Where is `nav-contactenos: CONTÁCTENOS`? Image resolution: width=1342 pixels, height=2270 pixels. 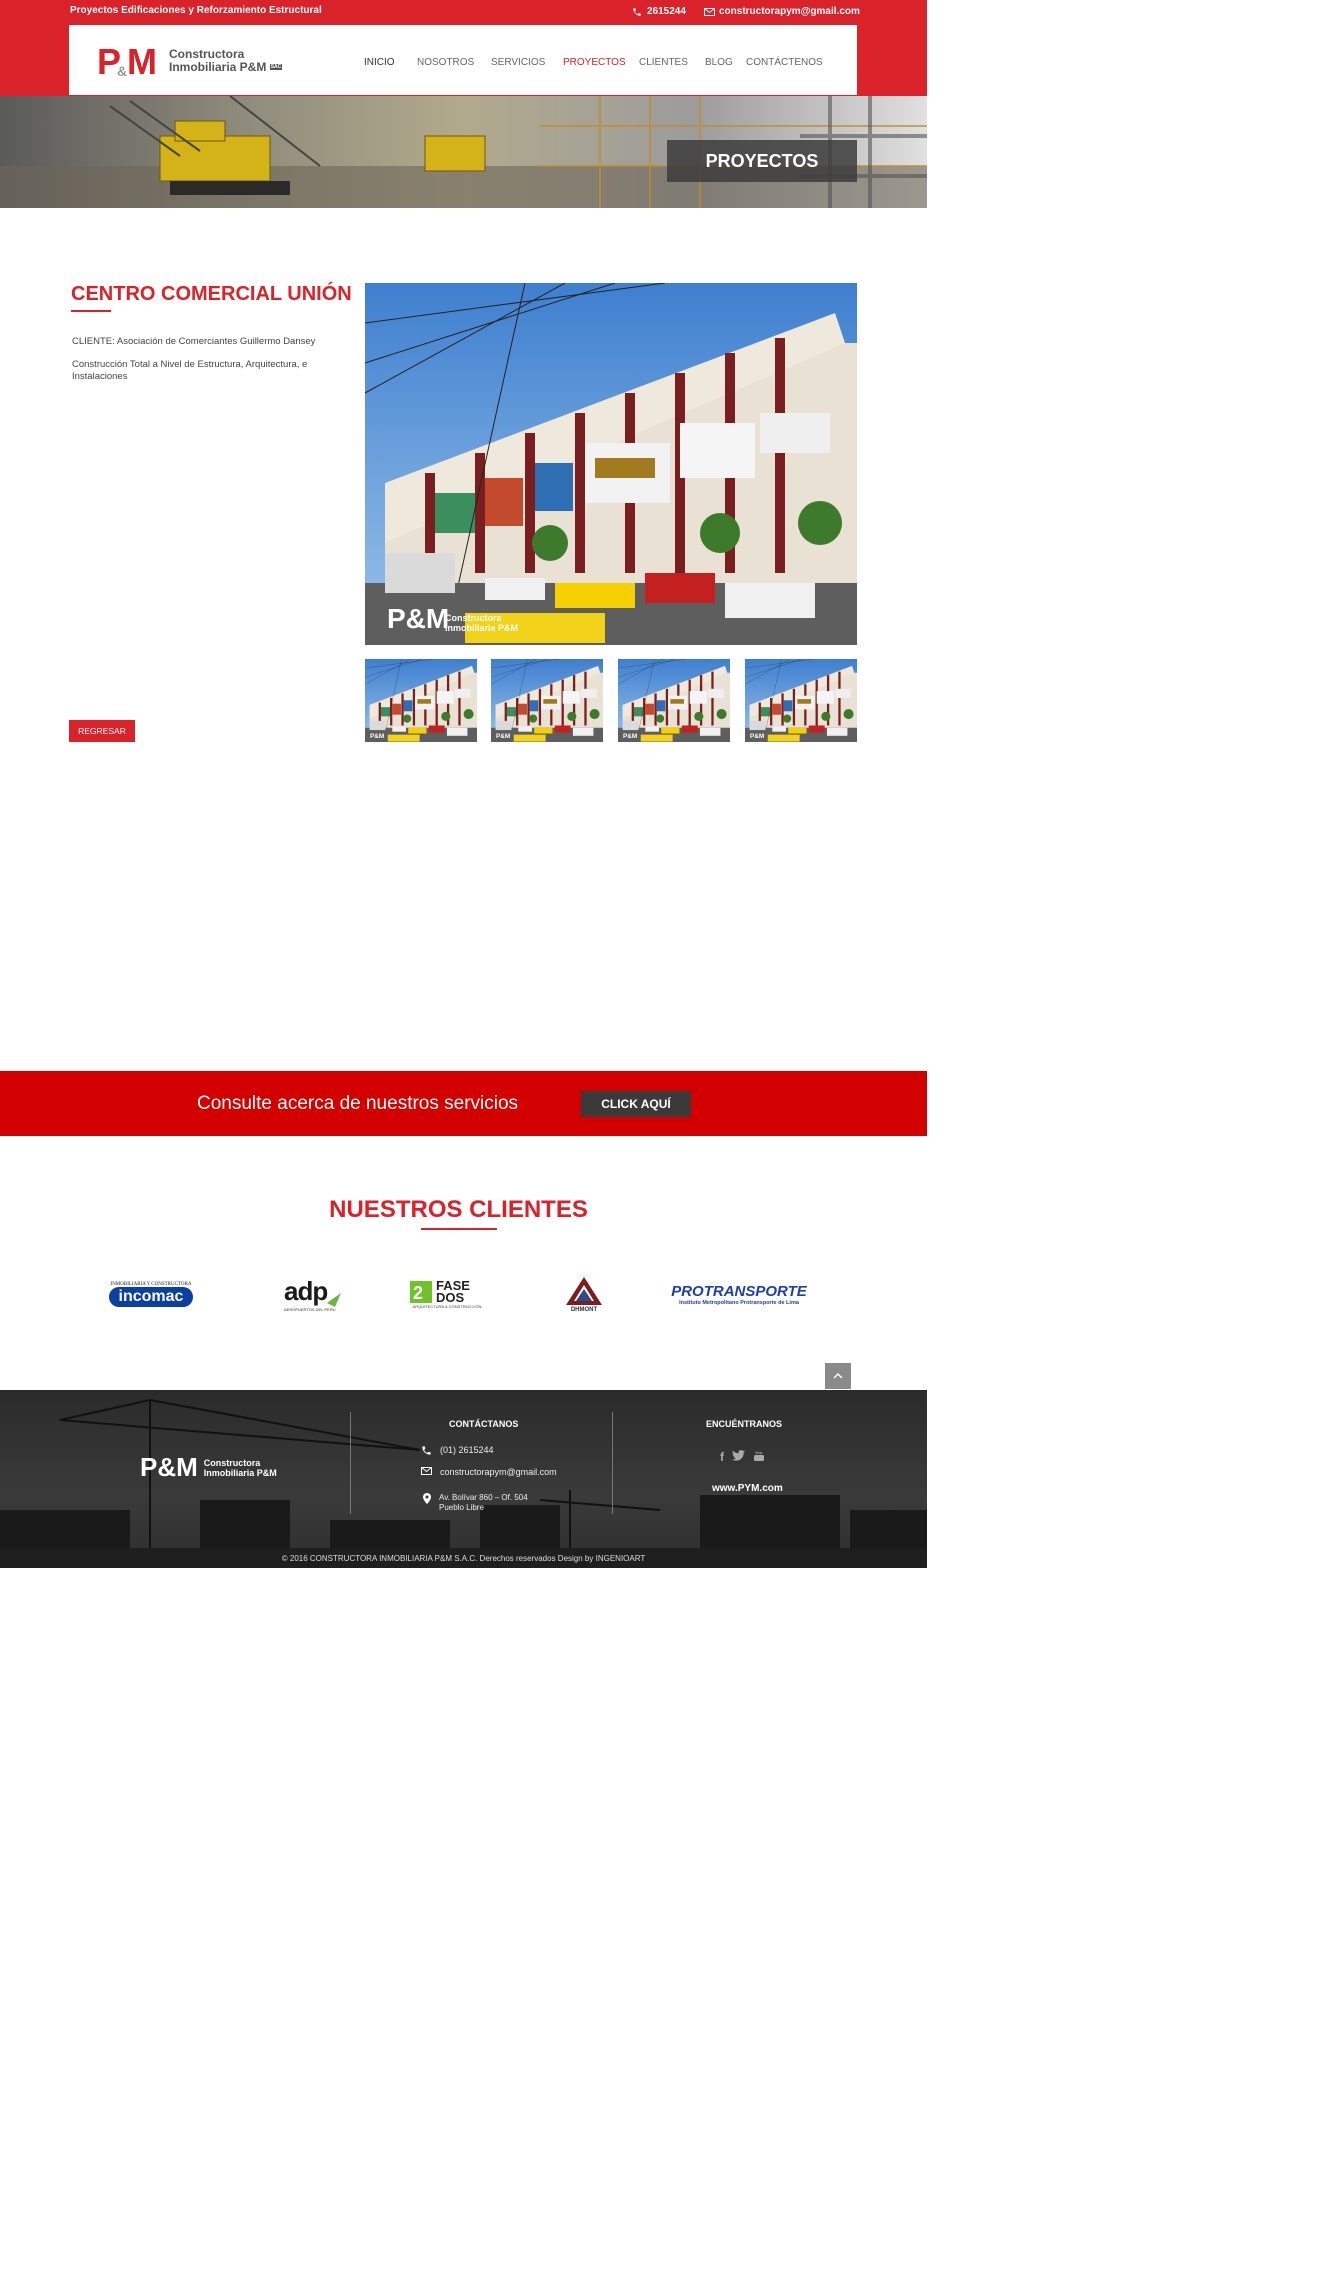 nav-contactenos: CONTÁCTENOS is located at coordinates (784, 62).